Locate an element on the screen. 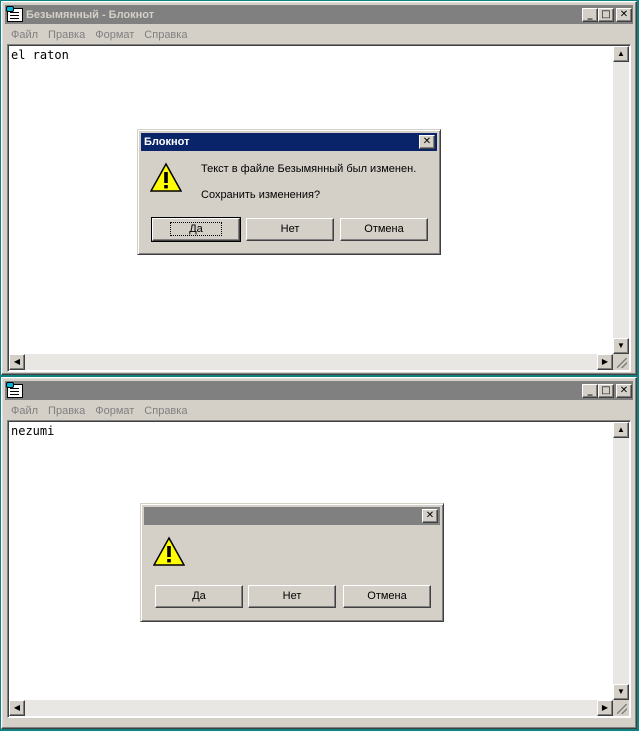 The height and width of the screenshot is (731, 639). title-bar: _ □ ✕ is located at coordinates (319, 390).